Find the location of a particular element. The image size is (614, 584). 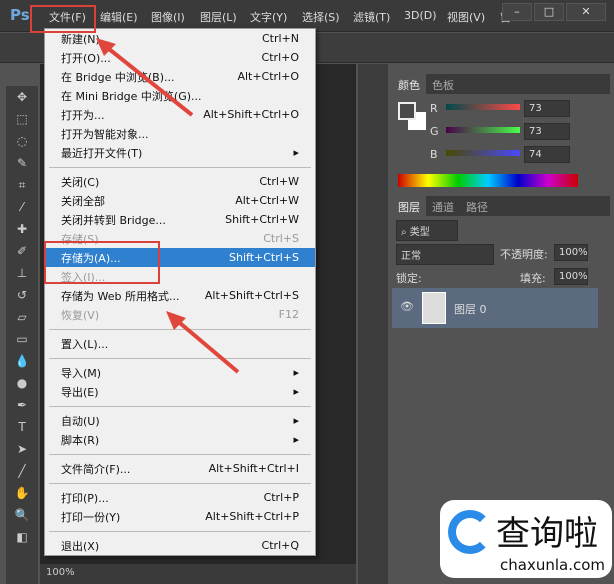

watermark-logo-icon is located at coordinates (470, 532).